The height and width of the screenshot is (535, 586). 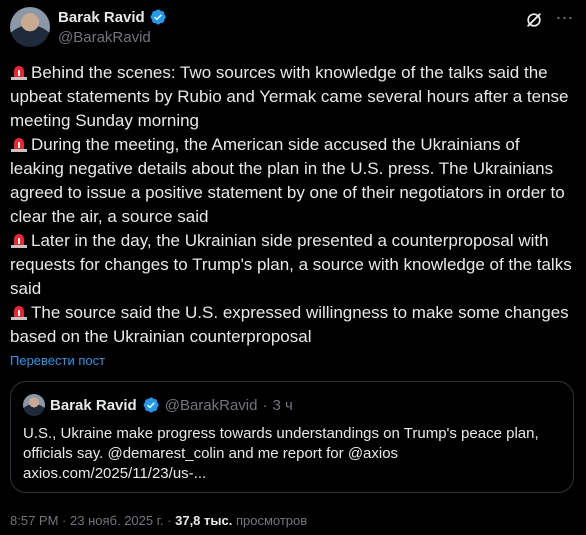 What do you see at coordinates (112, 27) in the screenshot?
I see `author-block: Barak Ravid @BarakRavid` at bounding box center [112, 27].